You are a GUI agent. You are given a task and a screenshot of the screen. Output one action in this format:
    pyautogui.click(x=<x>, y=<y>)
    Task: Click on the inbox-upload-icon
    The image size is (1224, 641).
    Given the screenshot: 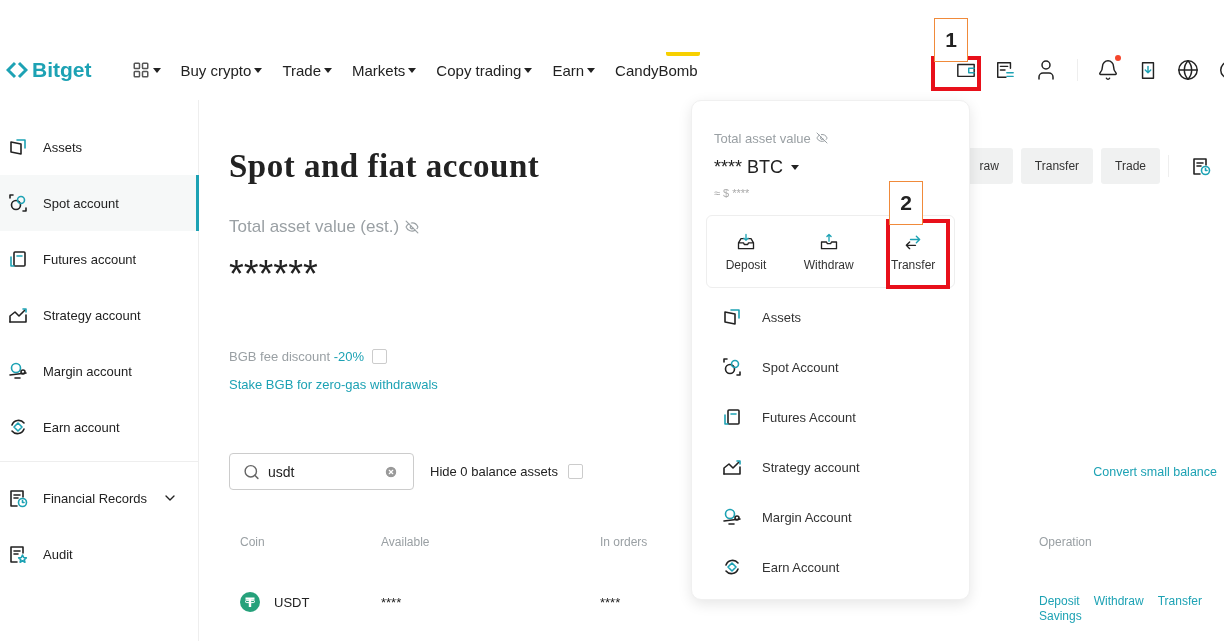 What is the action you would take?
    pyautogui.click(x=828, y=241)
    